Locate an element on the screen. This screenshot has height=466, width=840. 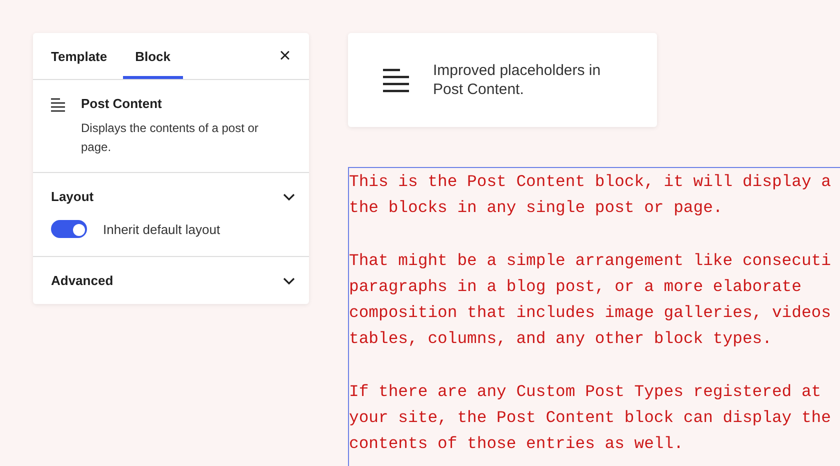
sidebar-tab: Block is located at coordinates (153, 56).